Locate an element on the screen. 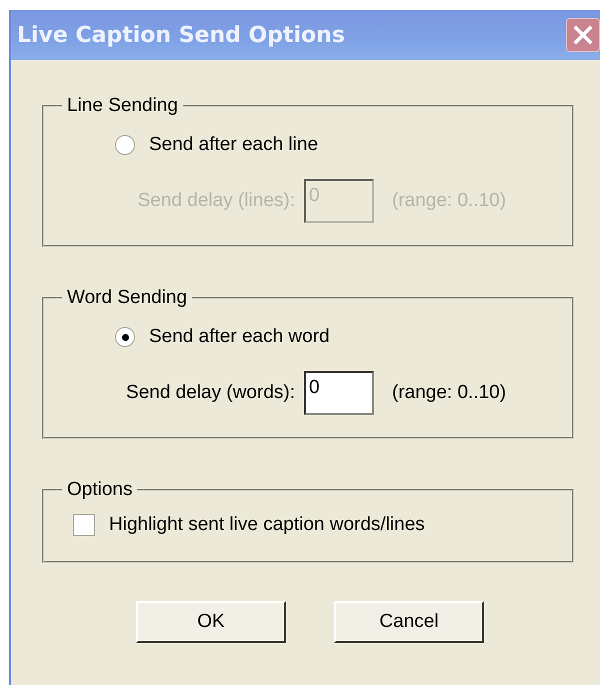  dialog-button: Cancel is located at coordinates (409, 622).